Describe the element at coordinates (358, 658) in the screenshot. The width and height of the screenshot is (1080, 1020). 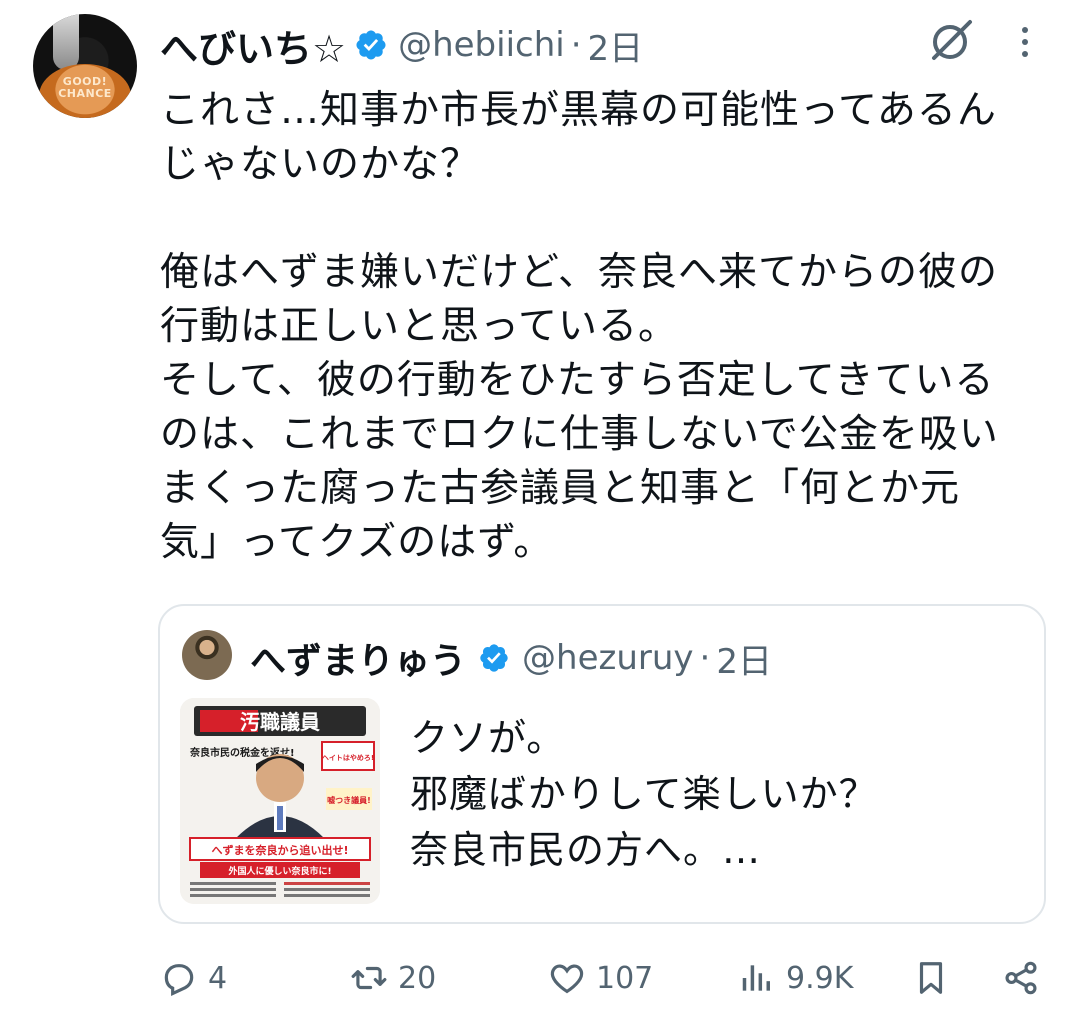
I see `quoted-author-display-name: へずまりゅう` at that location.